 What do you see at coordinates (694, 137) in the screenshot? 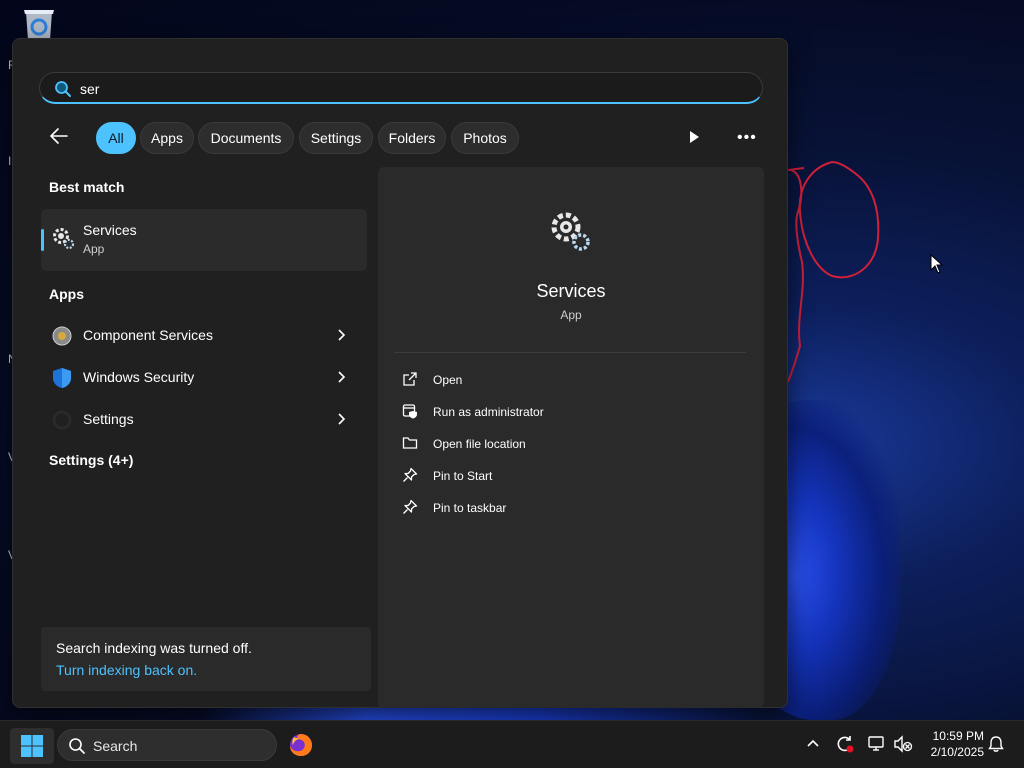
I see `play-icon` at bounding box center [694, 137].